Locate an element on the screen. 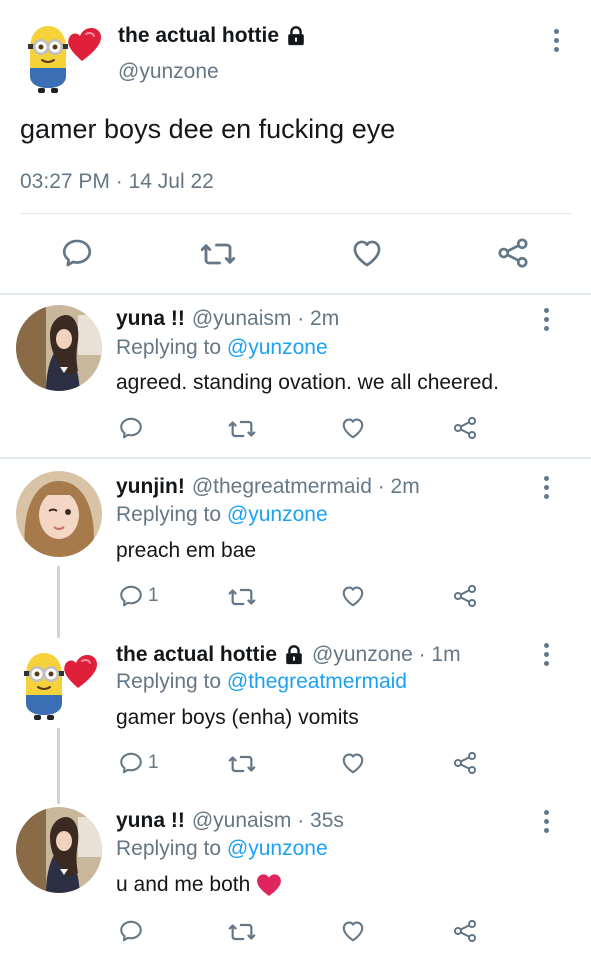 This screenshot has width=591, height=960. tweet-date: 14 Jul 22 is located at coordinates (171, 181).